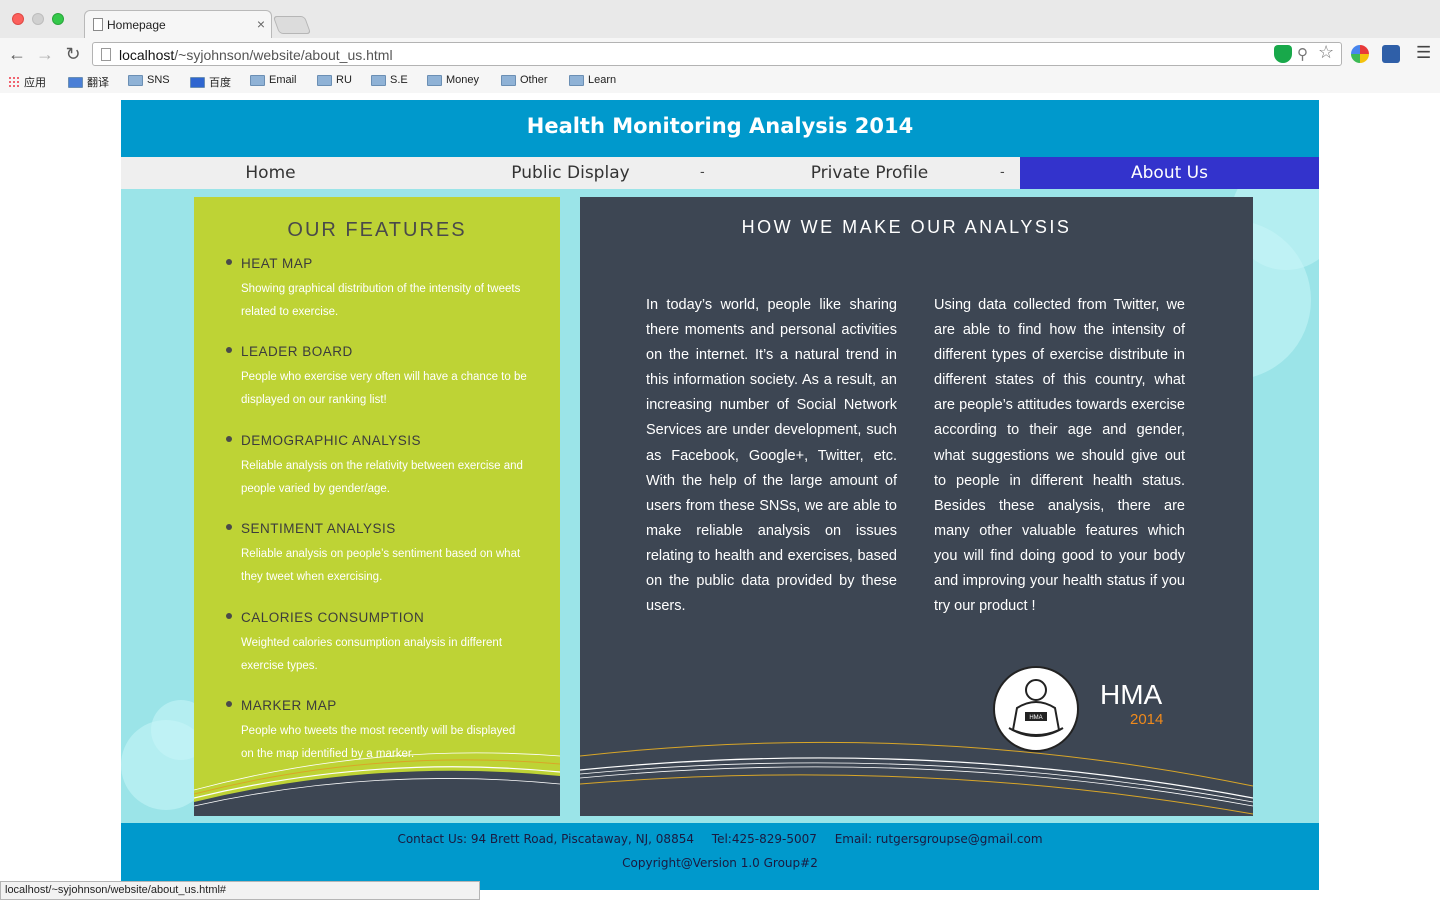 Image resolution: width=1440 pixels, height=900 pixels. What do you see at coordinates (14, 82) in the screenshot?
I see `apps-grid-icon` at bounding box center [14, 82].